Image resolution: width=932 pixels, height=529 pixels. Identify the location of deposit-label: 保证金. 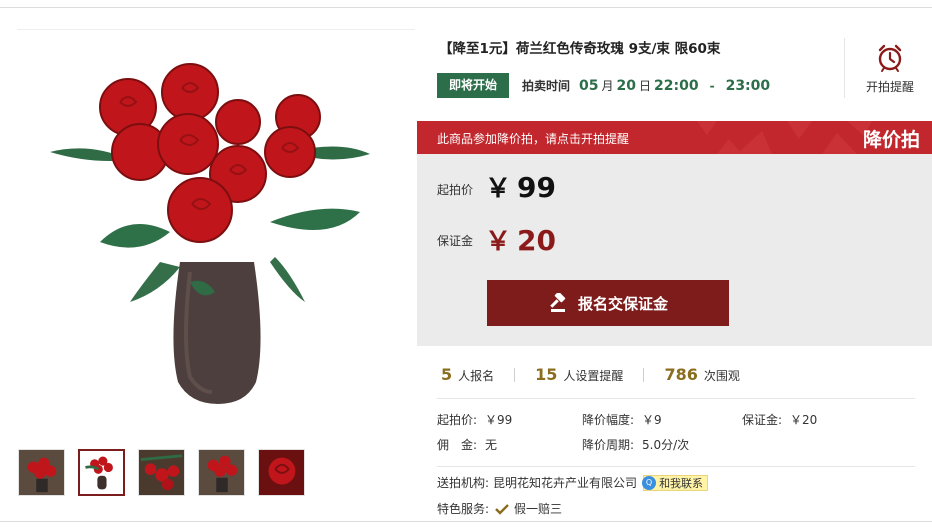
(455, 241).